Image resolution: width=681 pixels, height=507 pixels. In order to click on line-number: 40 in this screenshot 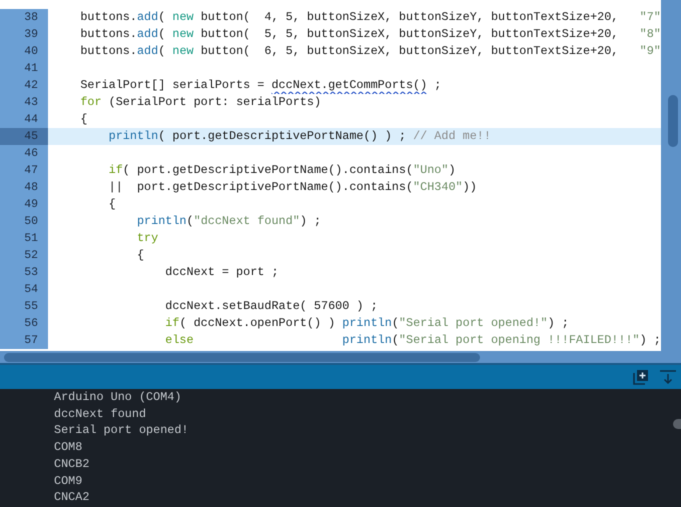, I will do `click(24, 51)`.